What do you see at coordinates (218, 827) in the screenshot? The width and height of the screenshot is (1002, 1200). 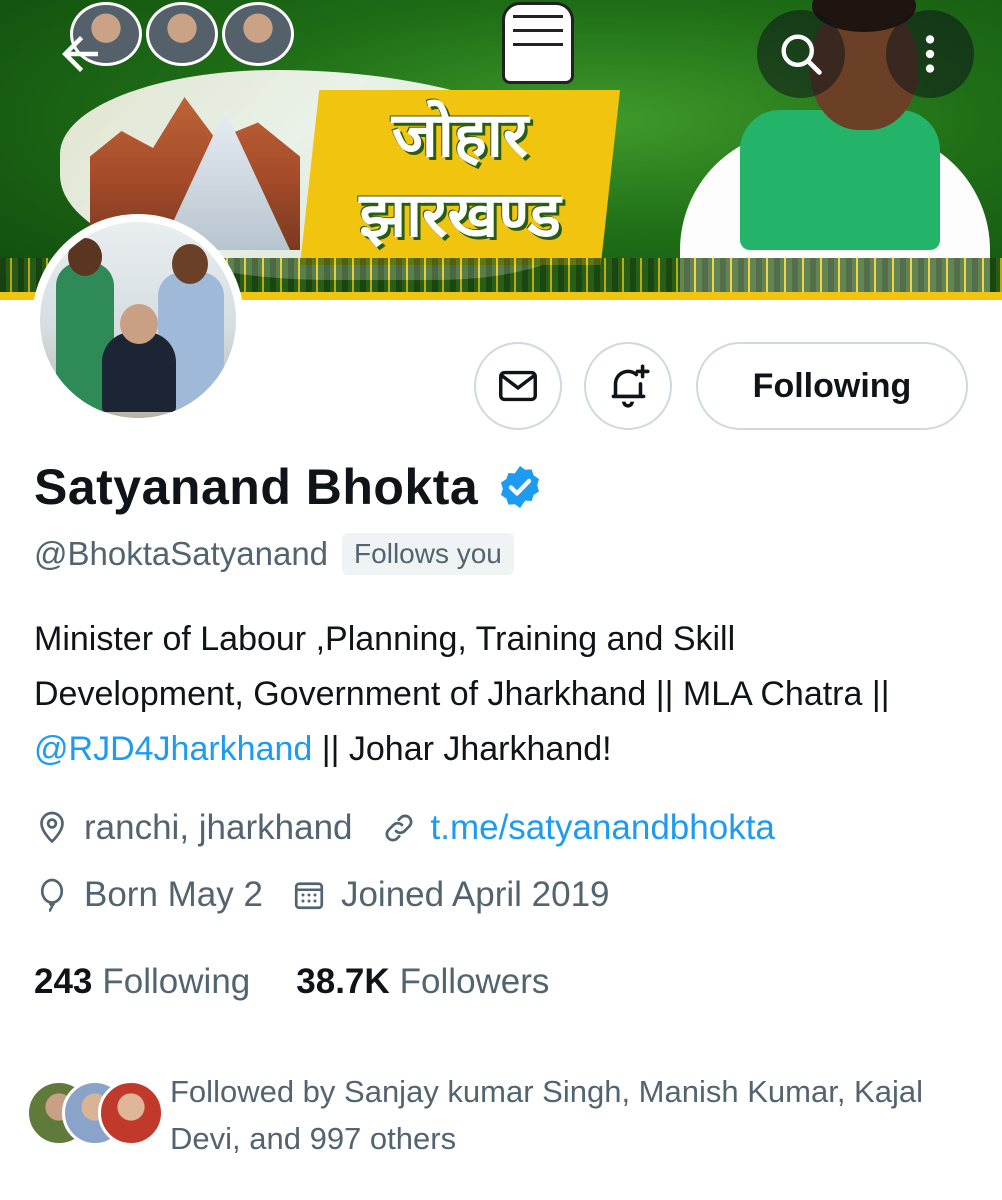 I see `location-text: ranchi, jharkhand` at bounding box center [218, 827].